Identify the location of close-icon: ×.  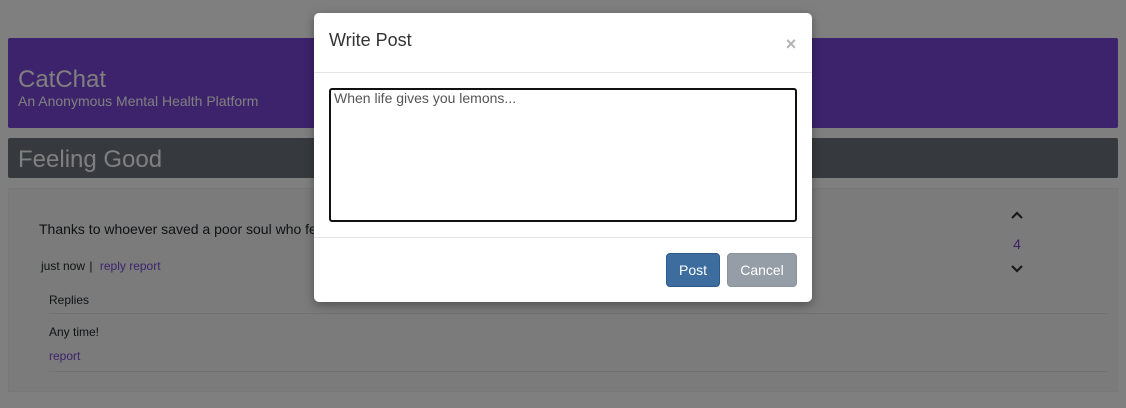
(791, 44).